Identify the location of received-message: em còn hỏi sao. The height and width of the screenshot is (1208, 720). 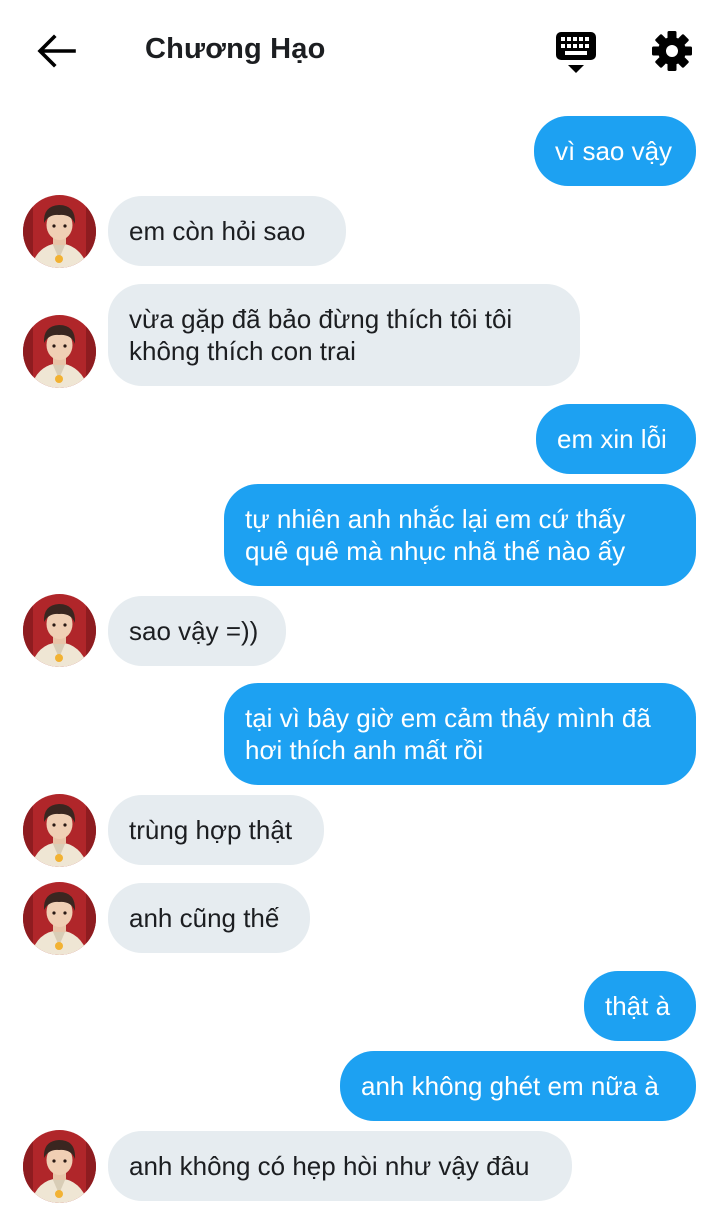
(227, 231).